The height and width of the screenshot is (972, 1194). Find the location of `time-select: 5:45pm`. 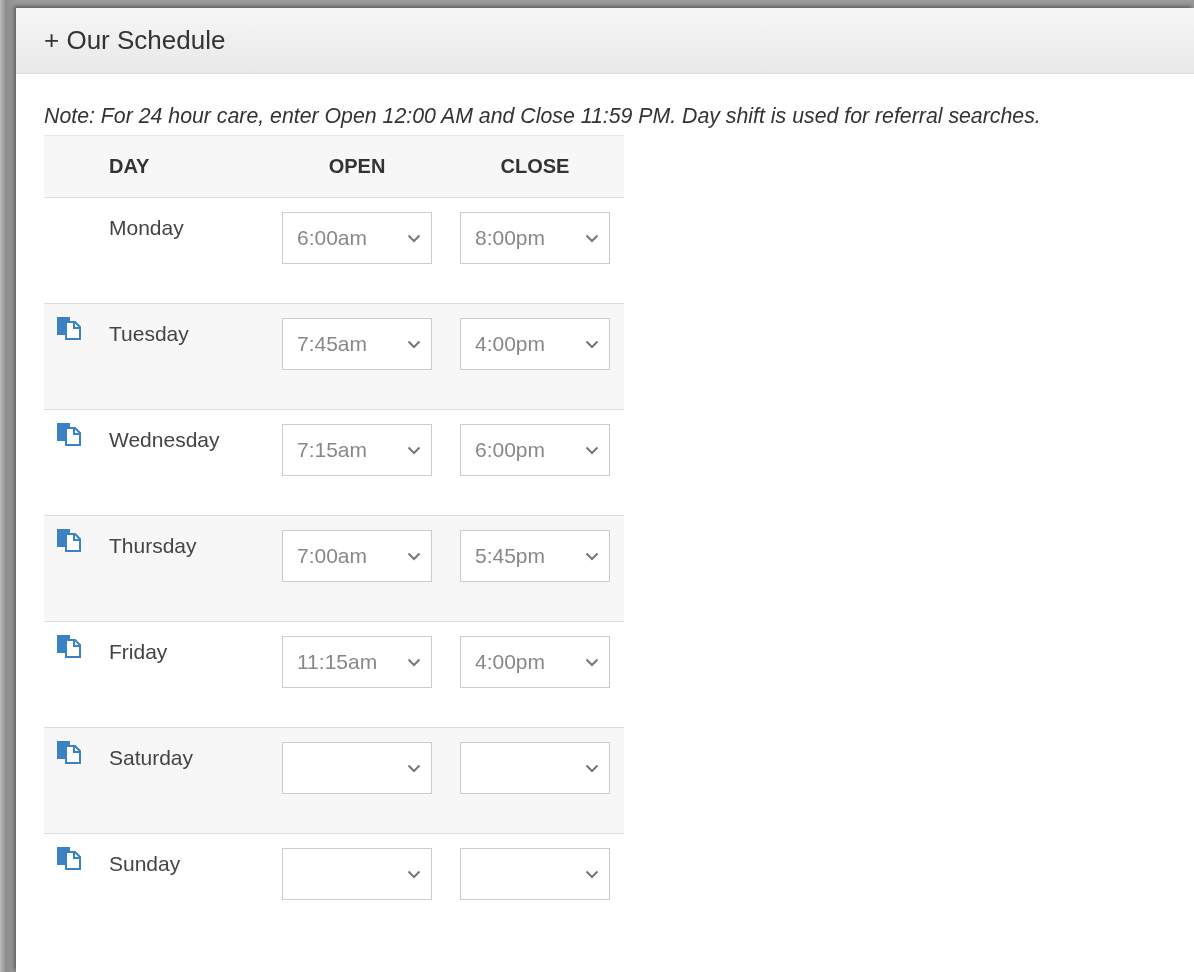

time-select: 5:45pm is located at coordinates (535, 556).